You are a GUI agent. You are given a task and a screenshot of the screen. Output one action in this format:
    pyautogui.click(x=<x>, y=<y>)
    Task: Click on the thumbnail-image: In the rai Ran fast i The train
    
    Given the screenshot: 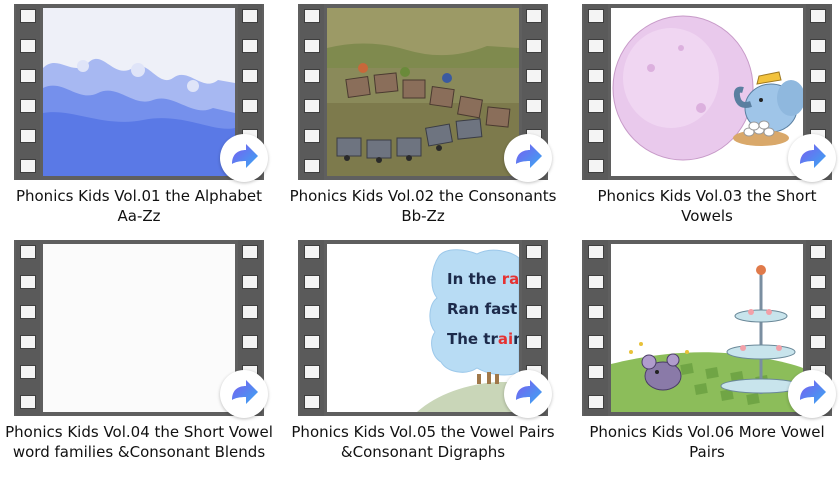 What is the action you would take?
    pyautogui.click(x=423, y=328)
    